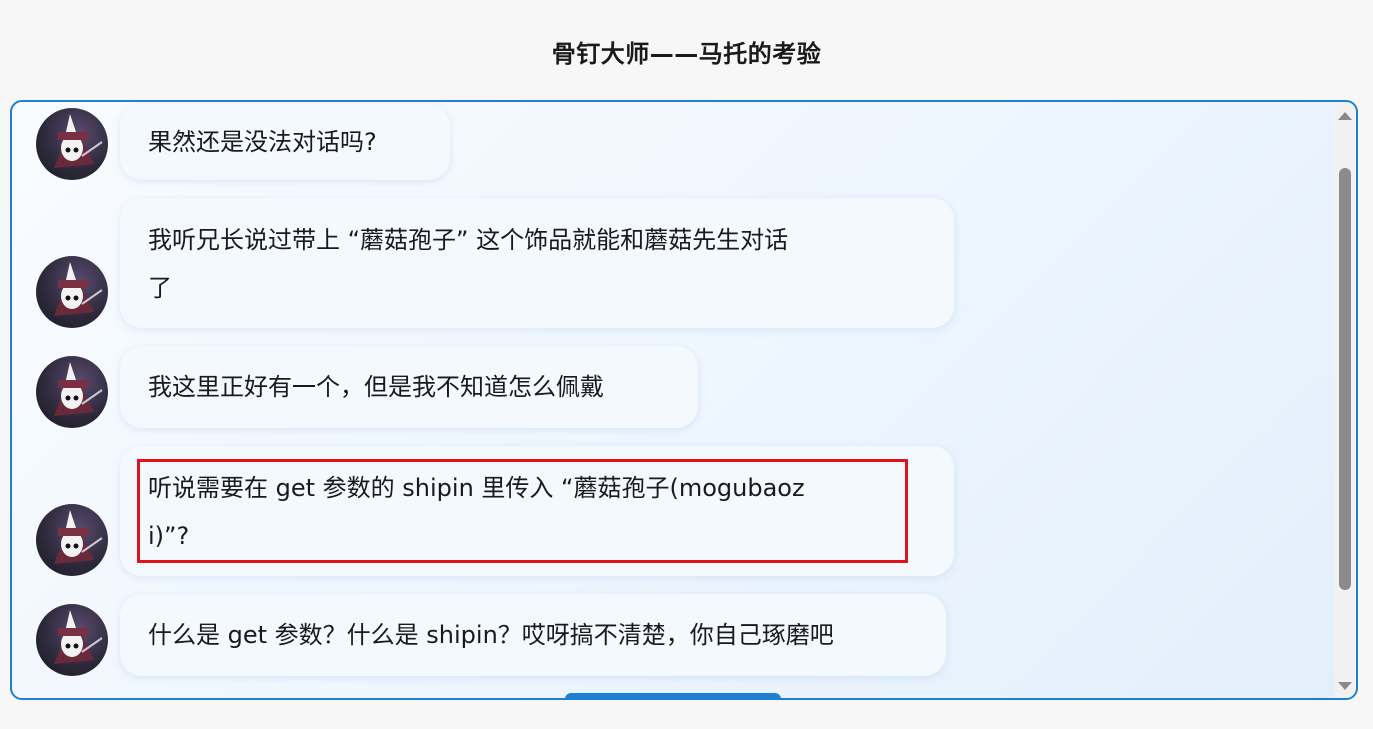  I want to click on scrollbar-thumb, so click(1345, 379).